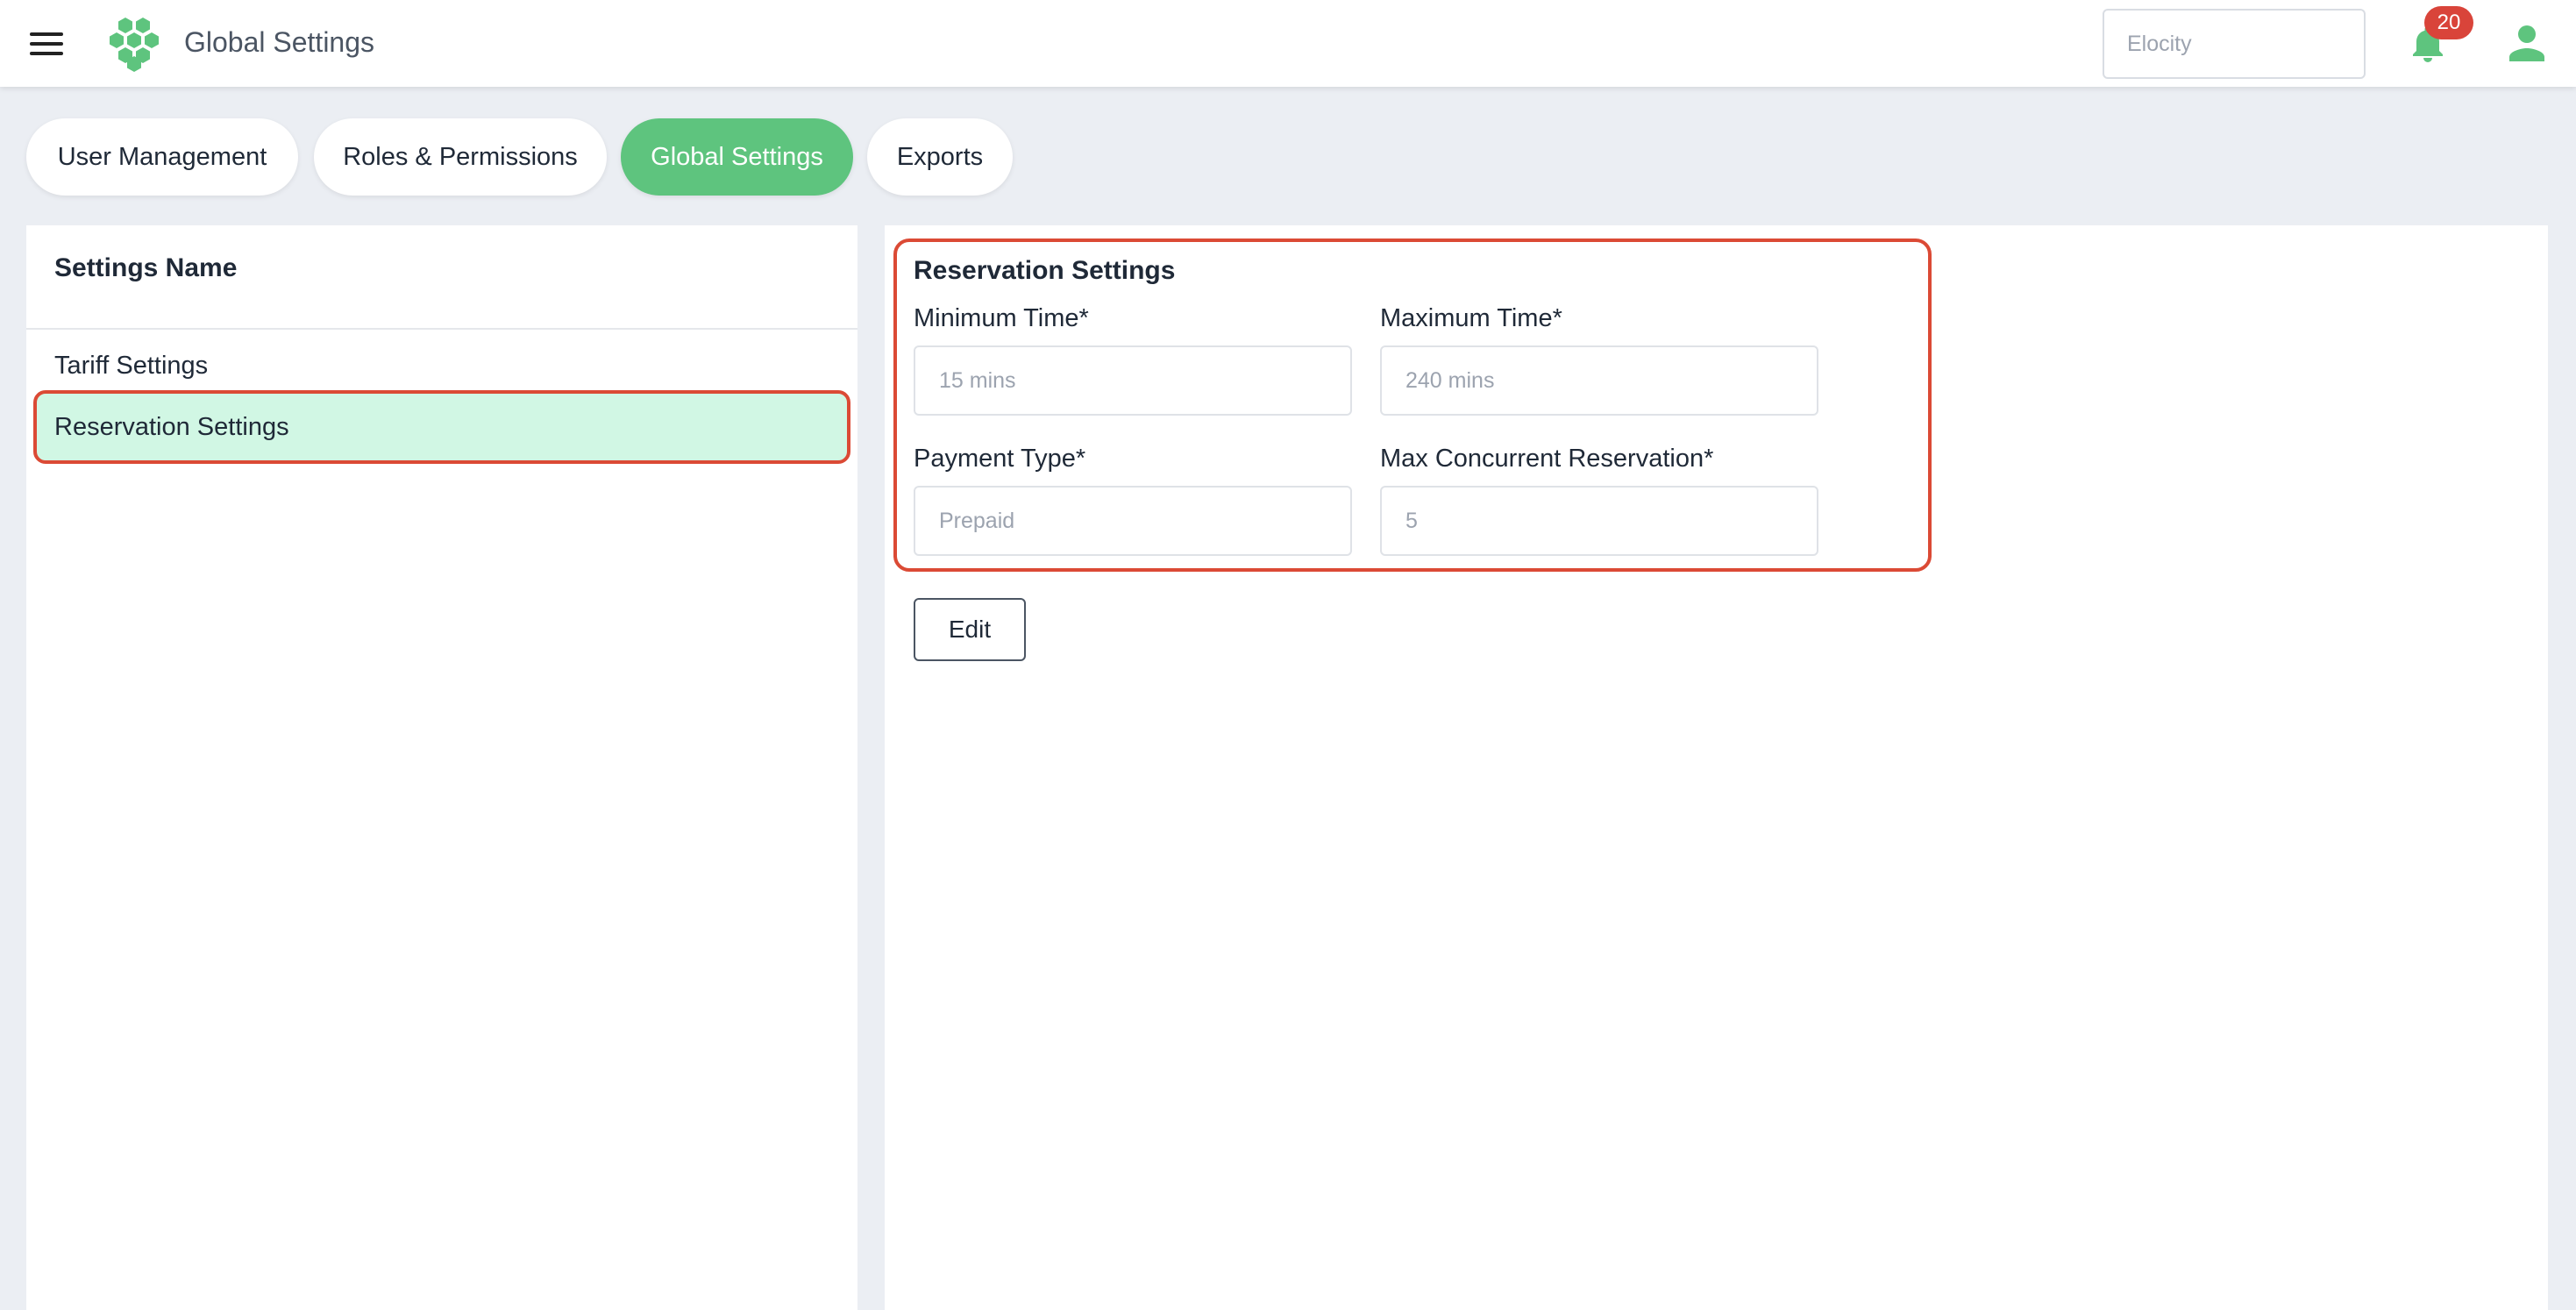  I want to click on tab-roles-permissions: Roles & Permissions, so click(460, 157).